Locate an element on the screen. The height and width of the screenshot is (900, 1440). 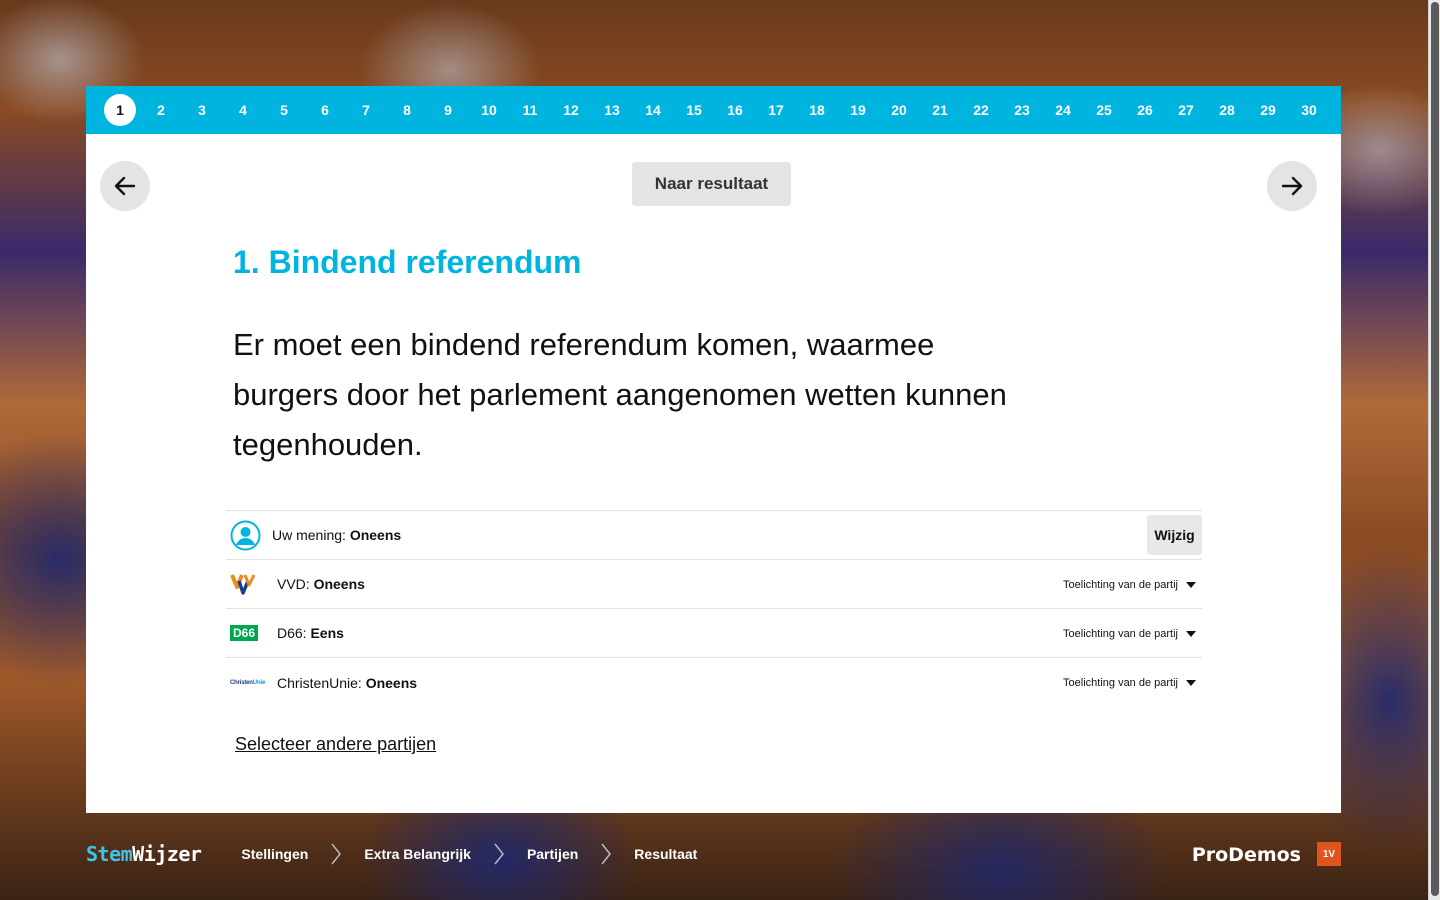
step-10: 10 is located at coordinates (489, 110).